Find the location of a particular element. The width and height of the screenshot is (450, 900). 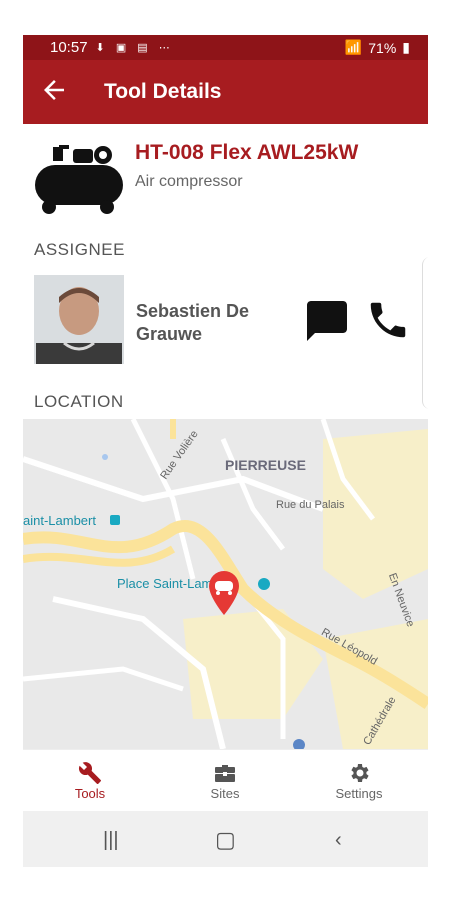

map-label-pierreuse: PIERREUSE is located at coordinates (265, 465).